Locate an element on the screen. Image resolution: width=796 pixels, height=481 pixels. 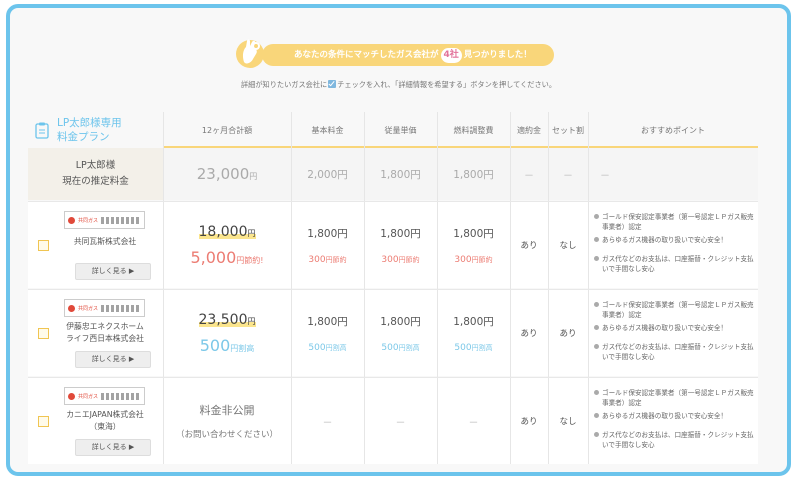
header-fuel-adjust: 燃料調整費 is located at coordinates (473, 130).